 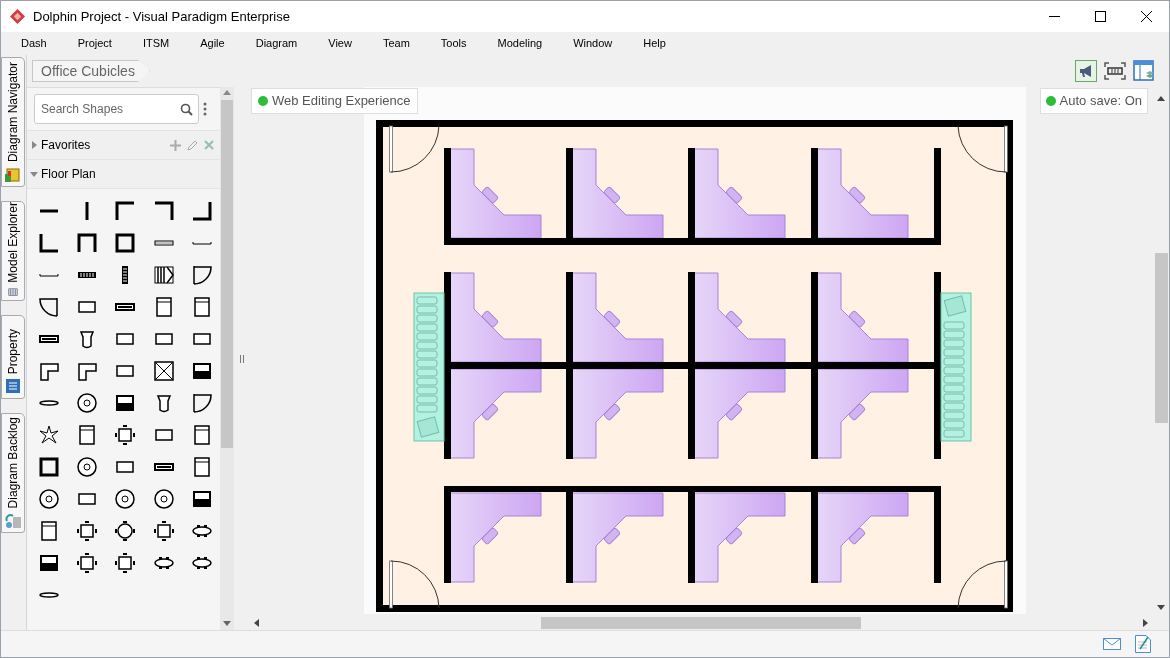 I want to click on door-shape-icon, so click(x=49, y=307).